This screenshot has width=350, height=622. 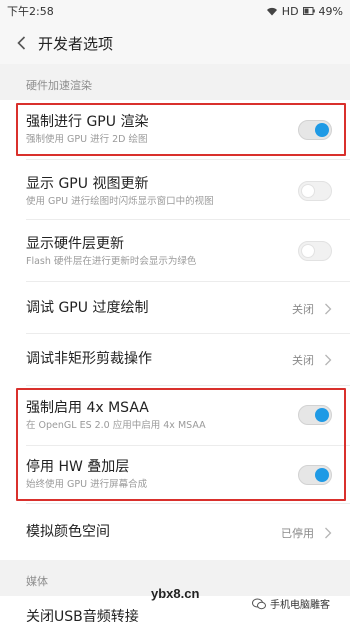 I want to click on setting-title: 调试非矩形剪裁操作, so click(x=89, y=359).